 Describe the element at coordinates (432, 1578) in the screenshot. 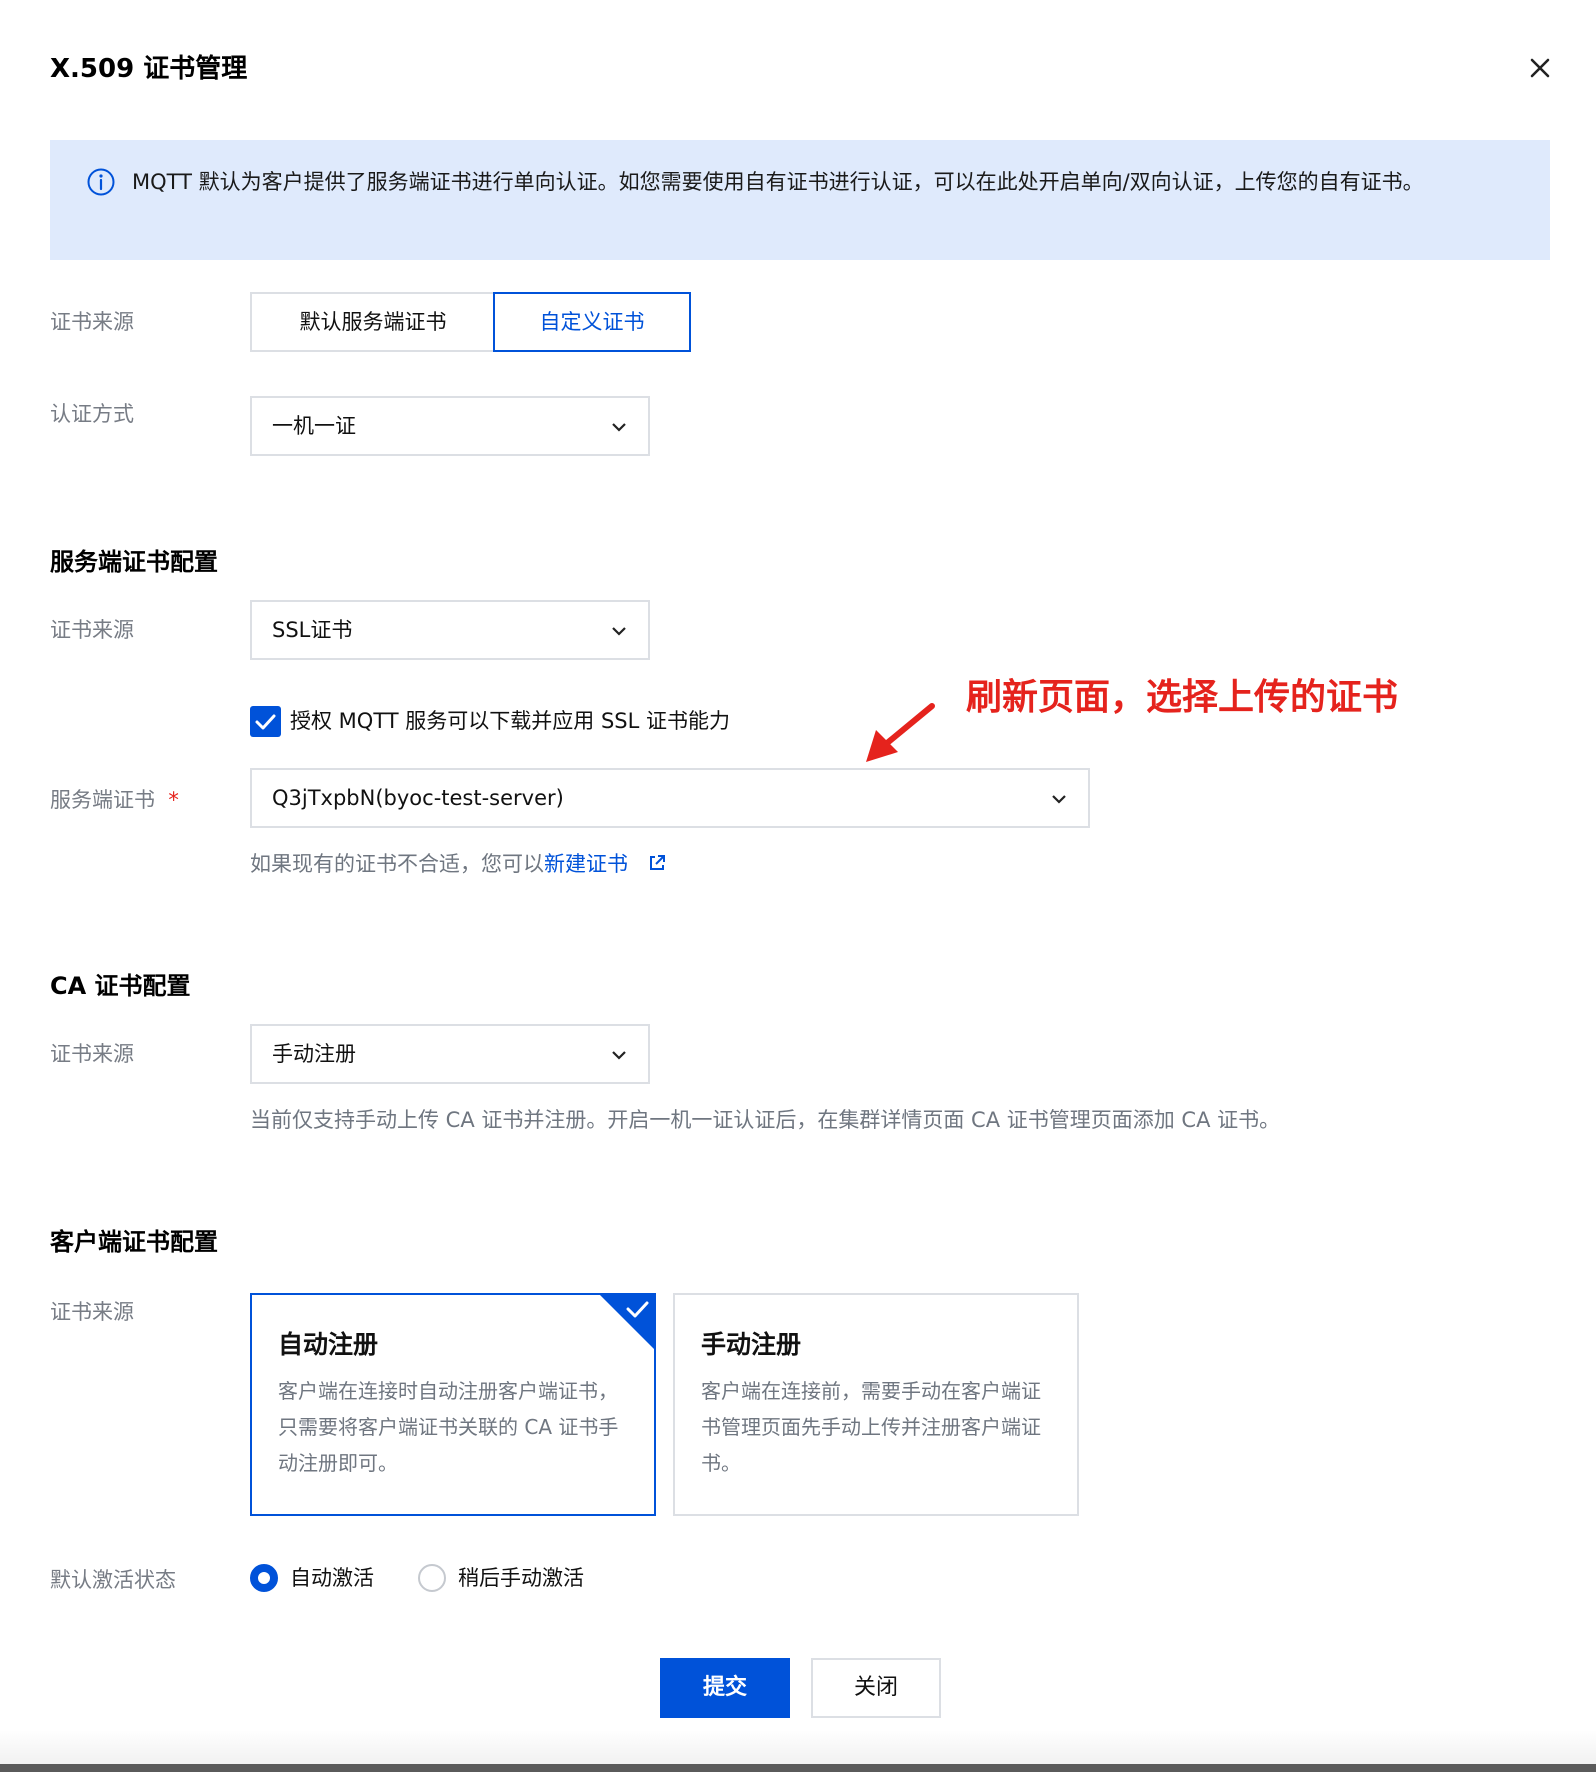

I see `radio-manual-activate` at that location.